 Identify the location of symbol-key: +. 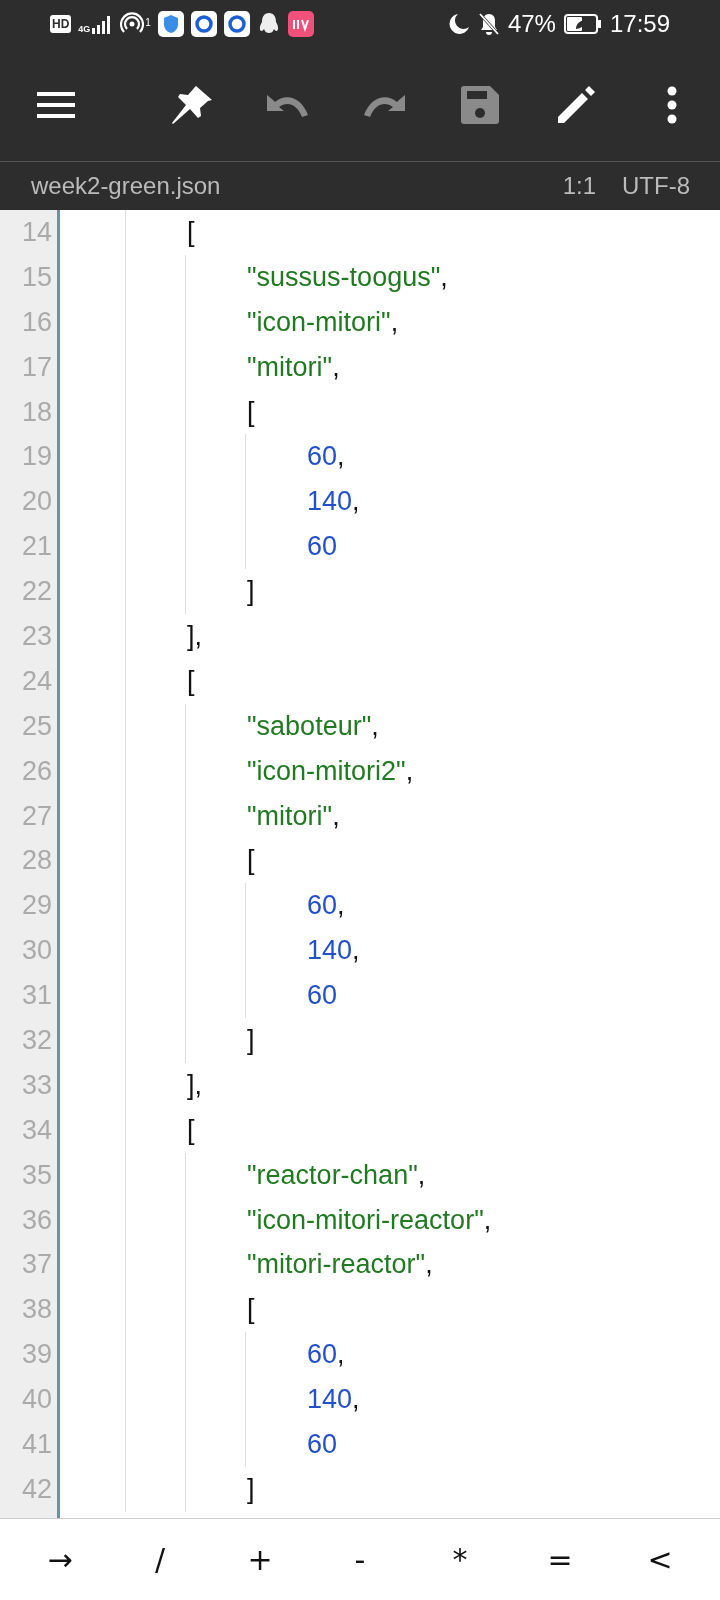
(260, 1559).